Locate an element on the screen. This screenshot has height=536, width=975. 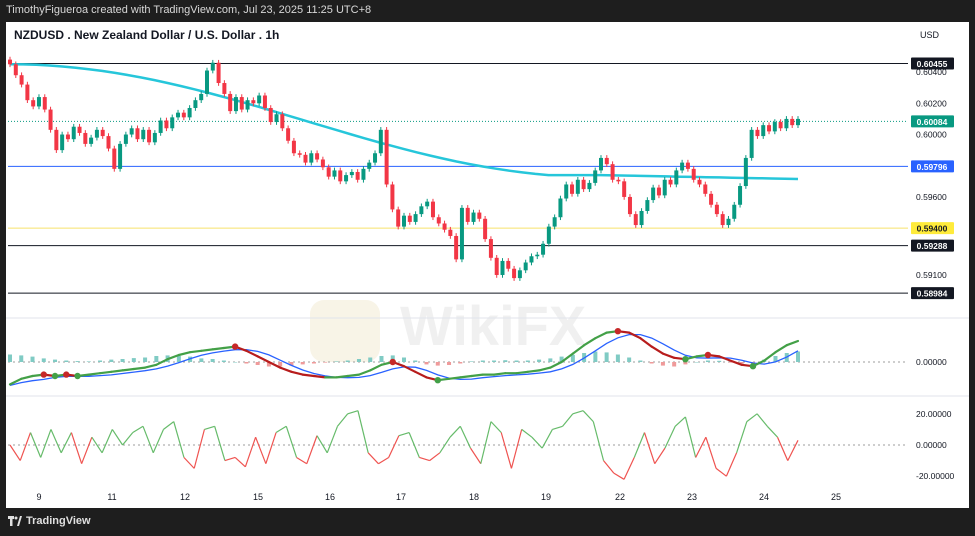
level-label-5: 0.58984 is located at coordinates (932, 294).